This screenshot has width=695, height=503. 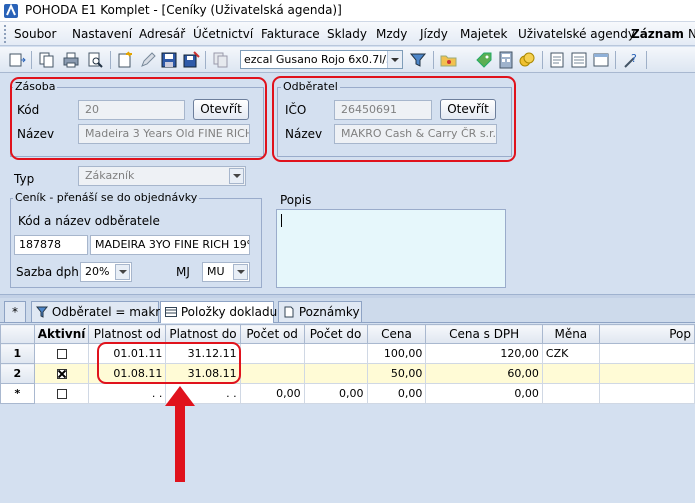 I want to click on row-number: 2, so click(x=17, y=373).